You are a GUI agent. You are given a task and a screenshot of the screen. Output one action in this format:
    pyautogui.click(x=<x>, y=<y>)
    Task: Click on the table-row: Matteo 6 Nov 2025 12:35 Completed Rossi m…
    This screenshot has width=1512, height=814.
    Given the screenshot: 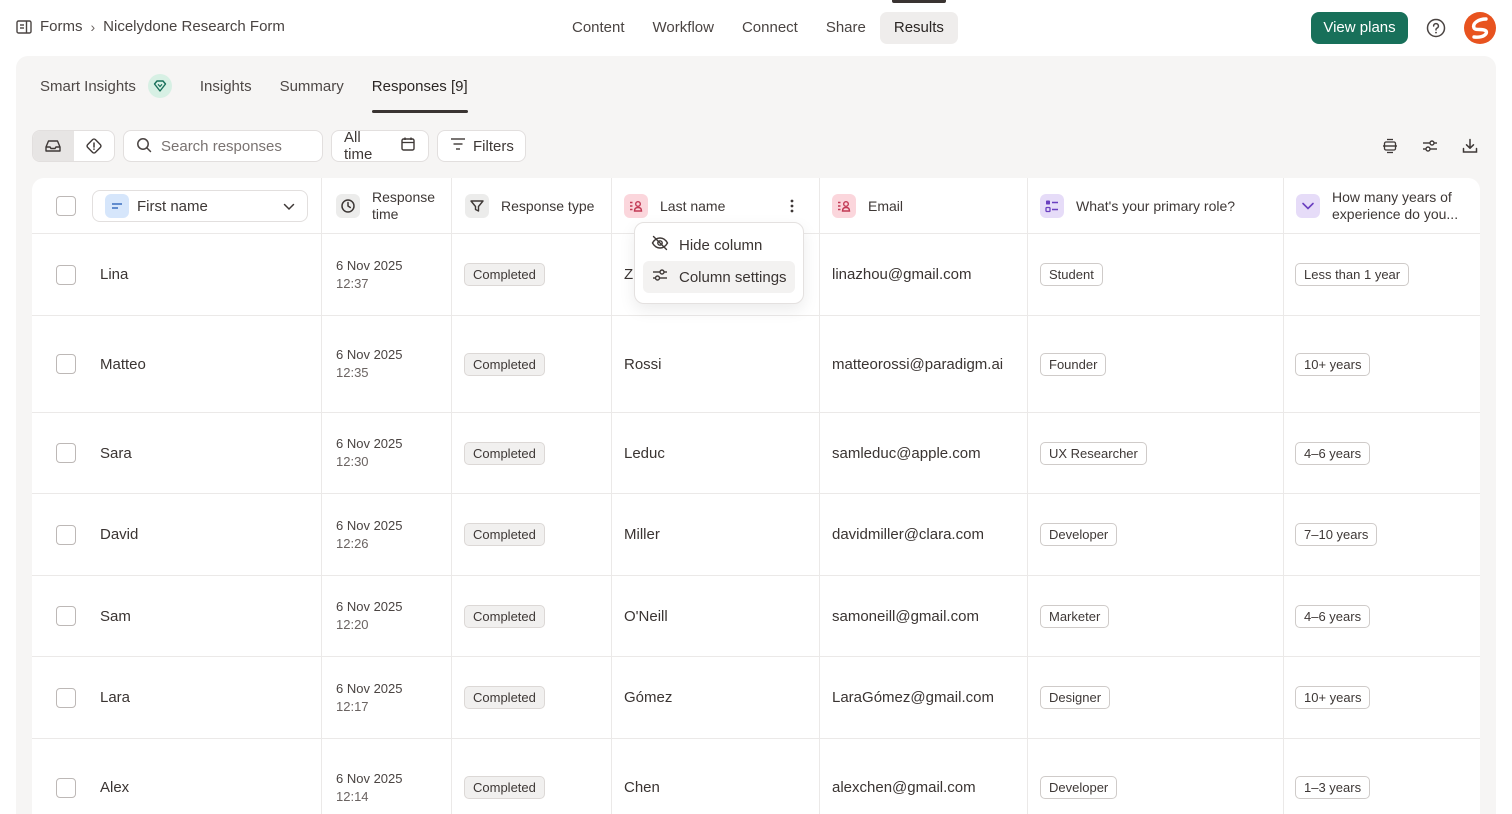 What is the action you would take?
    pyautogui.click(x=756, y=364)
    